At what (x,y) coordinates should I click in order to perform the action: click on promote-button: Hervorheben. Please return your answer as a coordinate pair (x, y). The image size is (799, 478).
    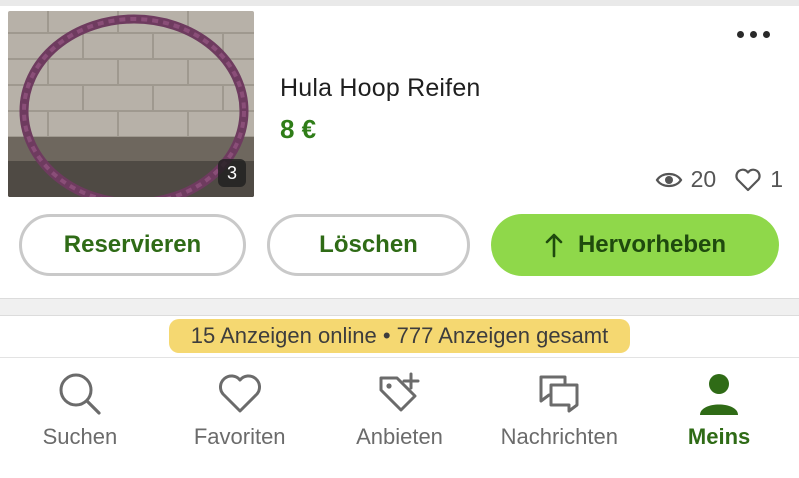
    Looking at the image, I should click on (635, 245).